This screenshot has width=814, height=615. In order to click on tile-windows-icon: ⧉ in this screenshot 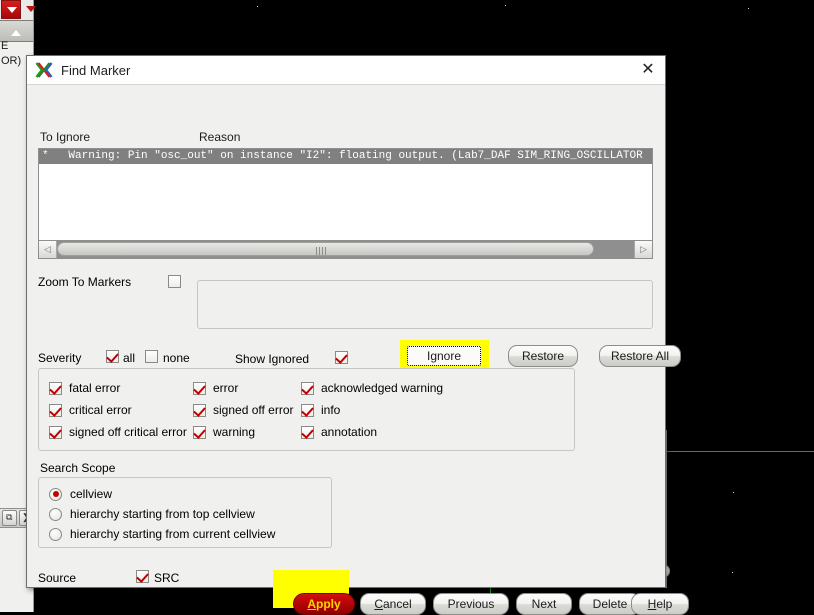, I will do `click(9, 518)`.